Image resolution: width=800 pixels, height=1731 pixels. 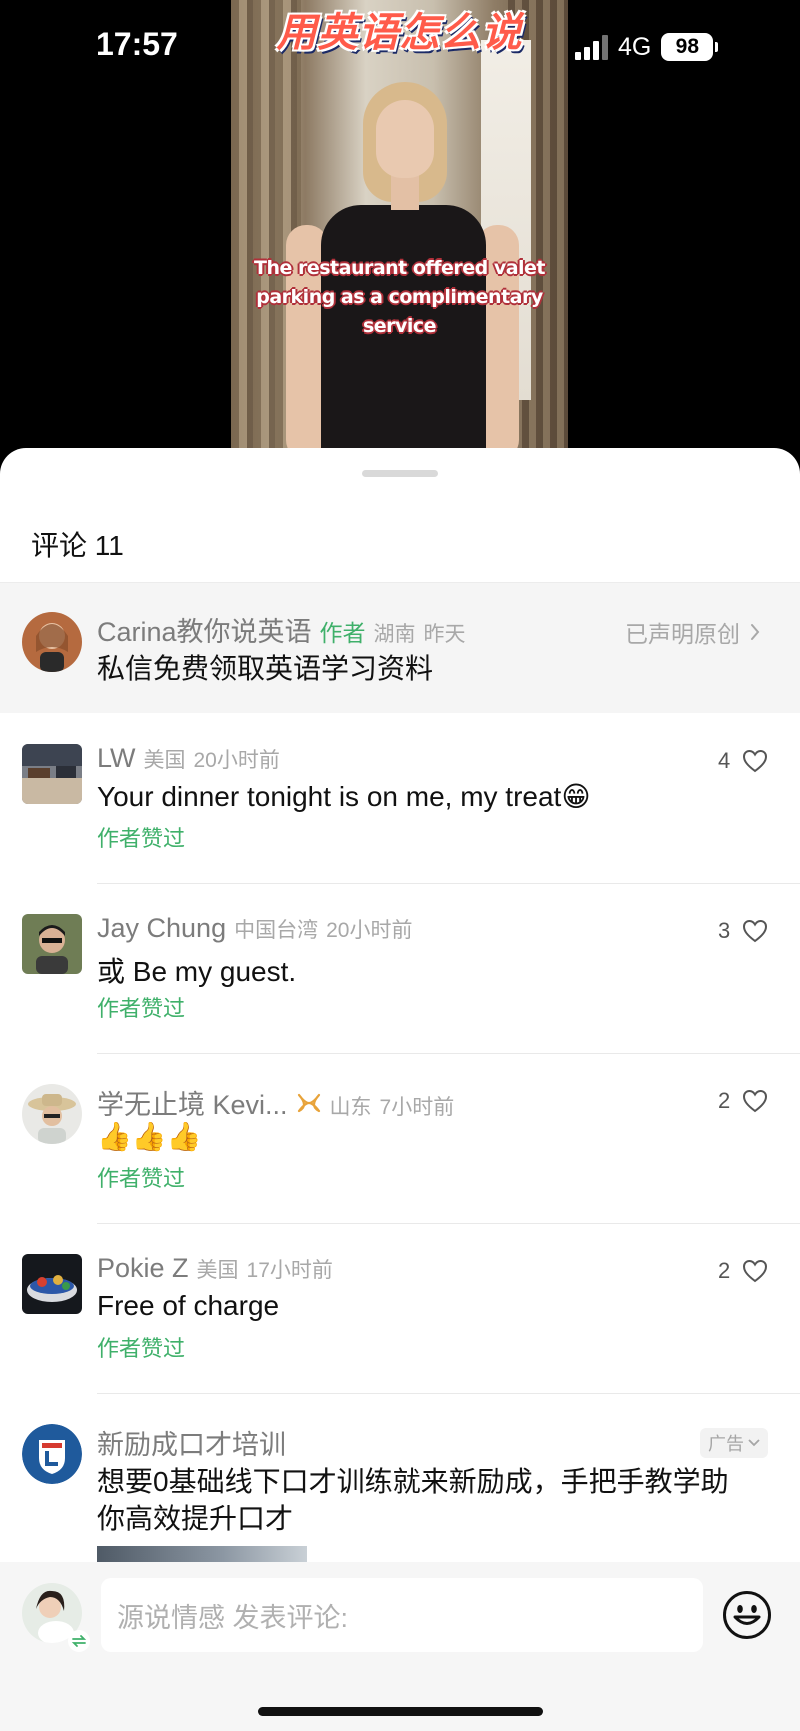 I want to click on status-indicators: 4G 98, so click(x=647, y=47).